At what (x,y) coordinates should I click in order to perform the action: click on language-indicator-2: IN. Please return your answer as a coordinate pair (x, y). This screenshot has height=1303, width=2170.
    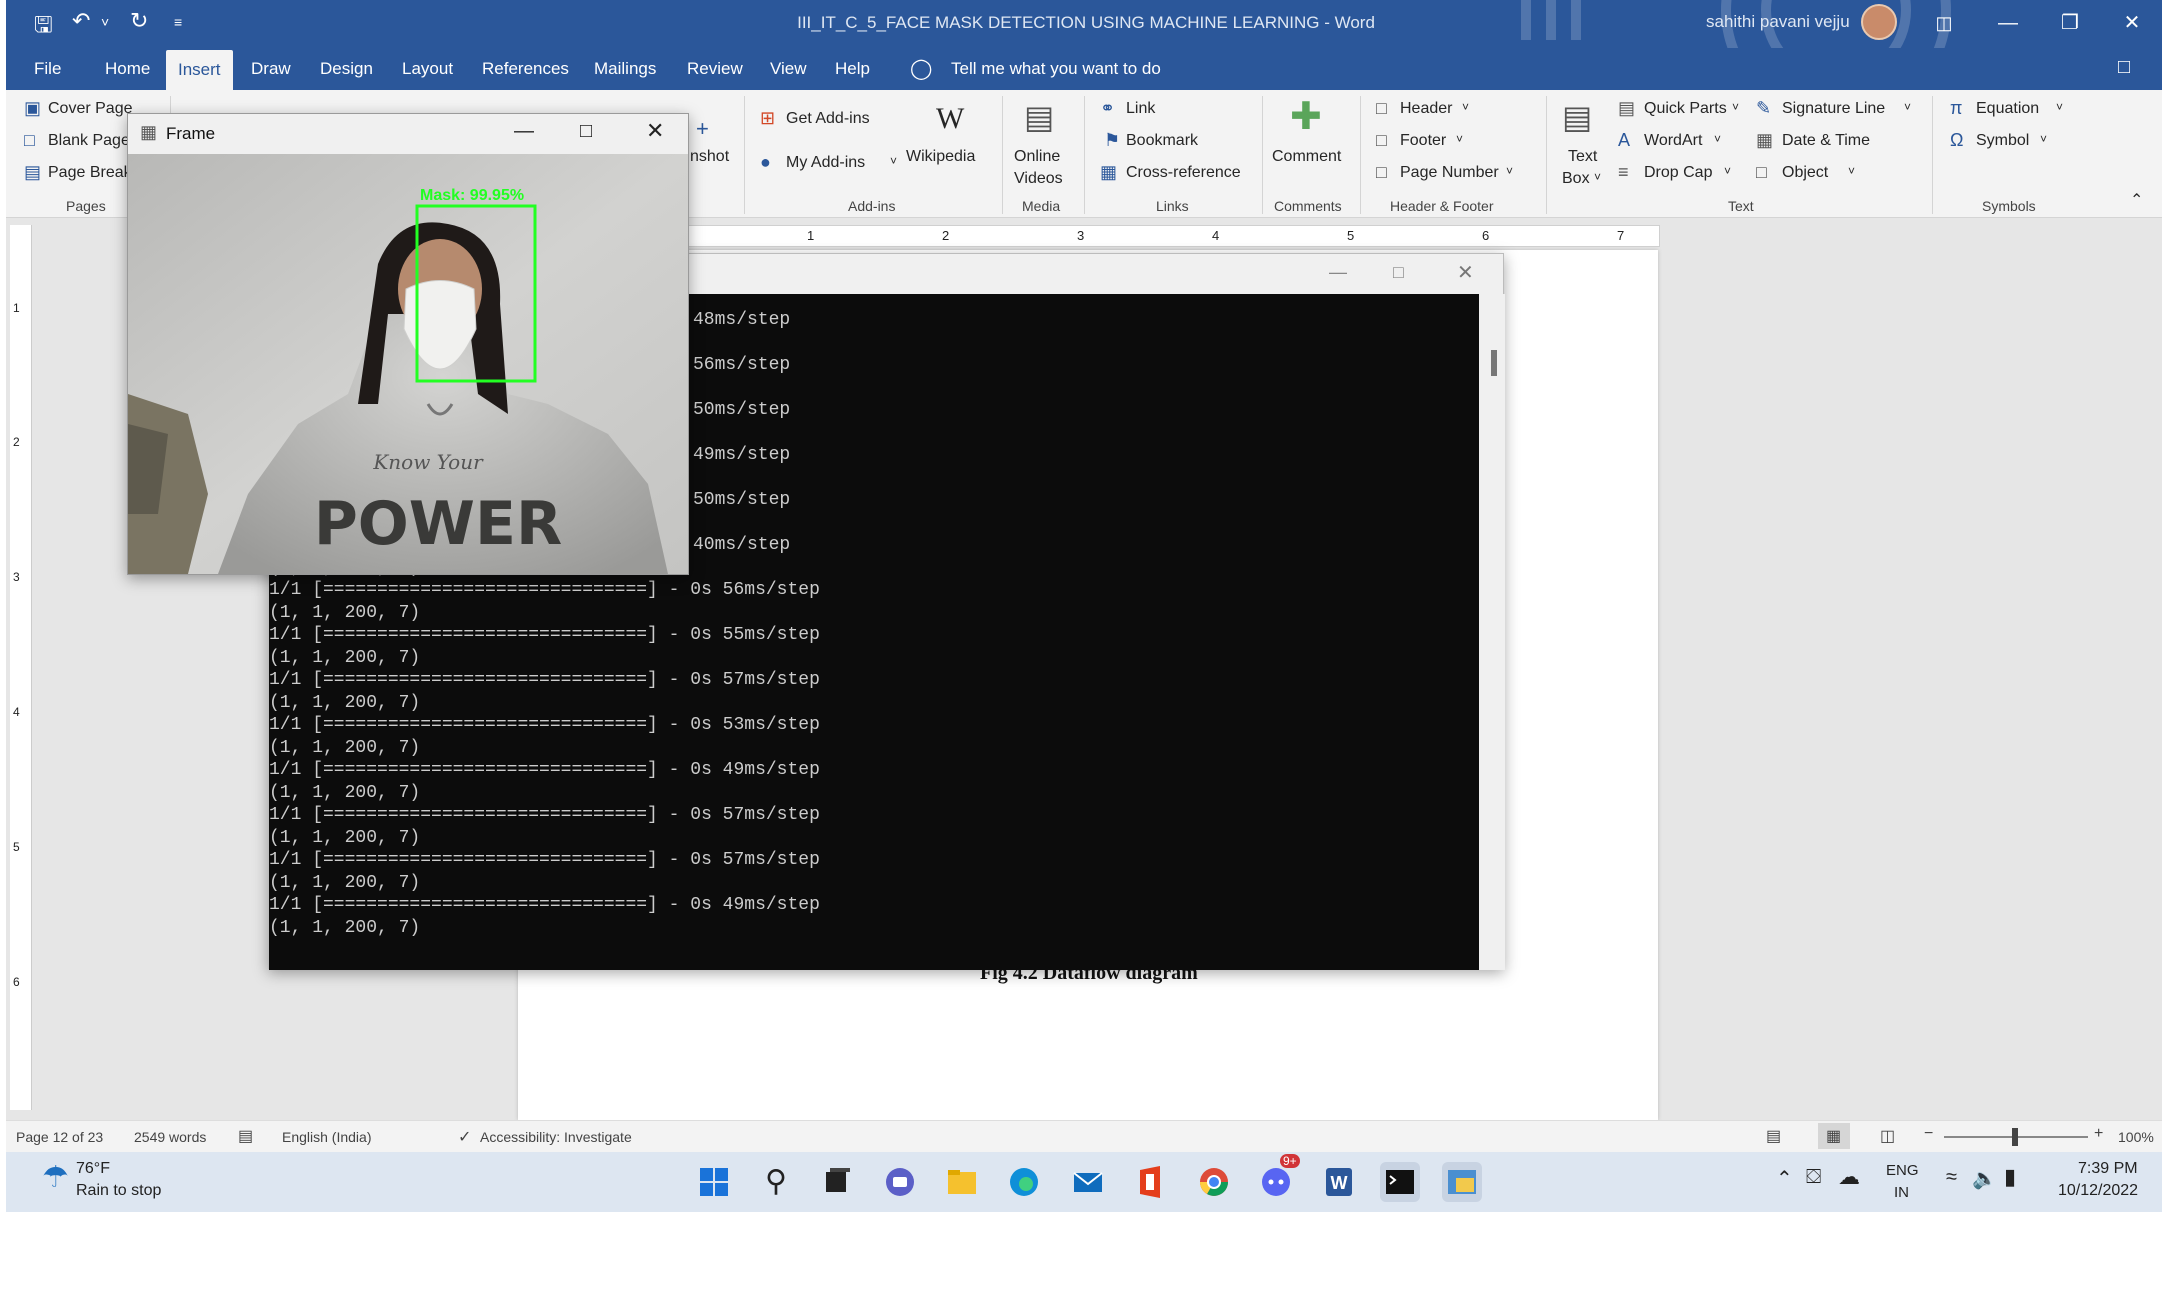
    Looking at the image, I should click on (1901, 1192).